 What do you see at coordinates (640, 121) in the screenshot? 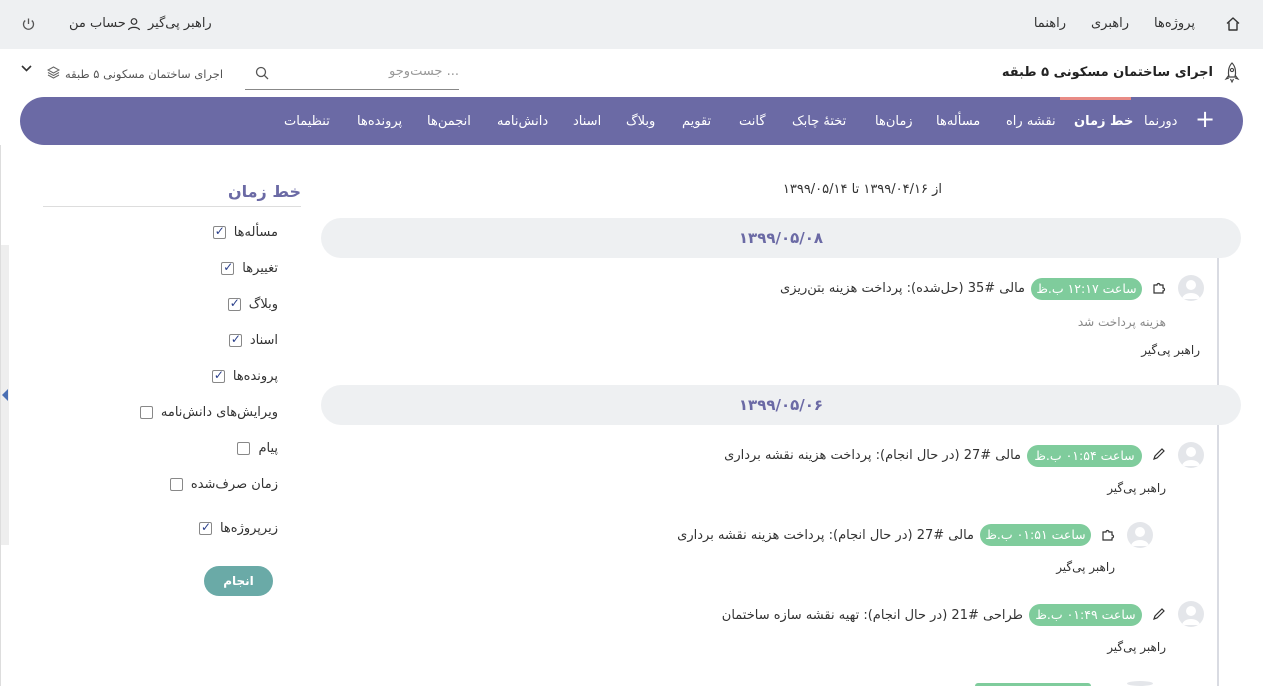
I see `tab-news: وبلاگ` at bounding box center [640, 121].